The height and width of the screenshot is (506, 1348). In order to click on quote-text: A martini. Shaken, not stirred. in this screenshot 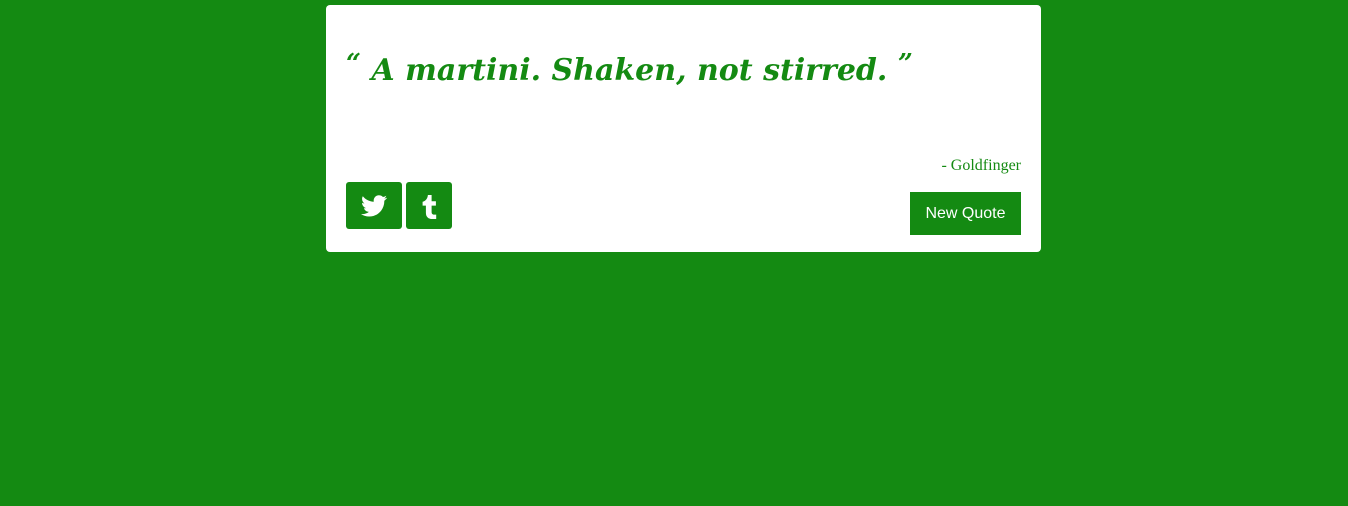, I will do `click(629, 70)`.